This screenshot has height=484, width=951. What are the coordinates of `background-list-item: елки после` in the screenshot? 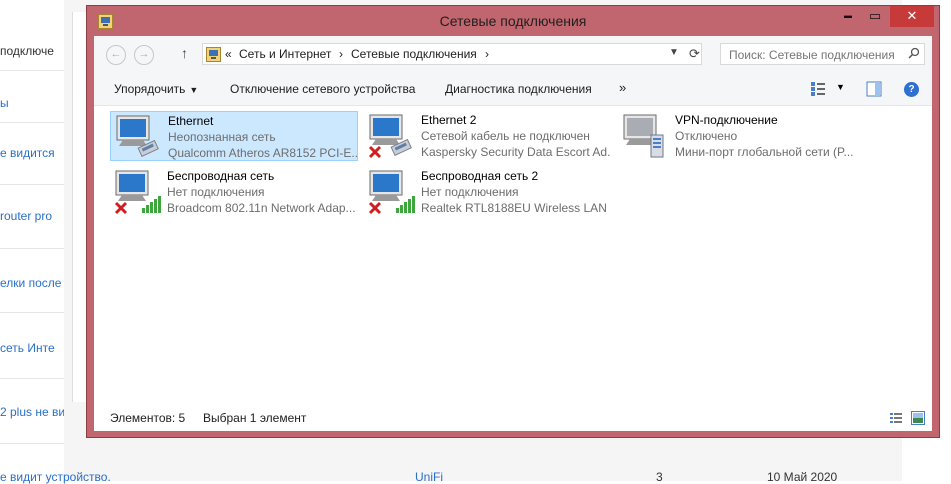 It's located at (32, 283).